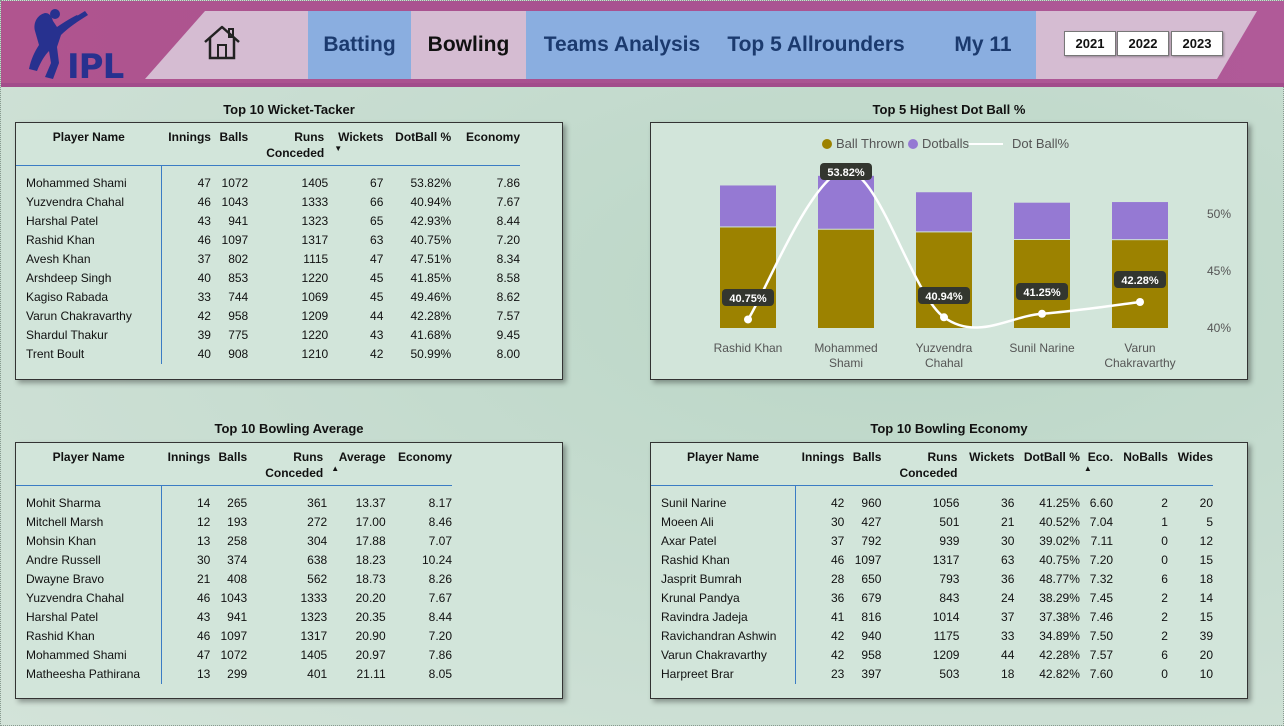 The width and height of the screenshot is (1284, 726). What do you see at coordinates (234, 617) in the screenshot?
I see `table-row: Harshal Patel 43 941 1323 20.35 8.44` at bounding box center [234, 617].